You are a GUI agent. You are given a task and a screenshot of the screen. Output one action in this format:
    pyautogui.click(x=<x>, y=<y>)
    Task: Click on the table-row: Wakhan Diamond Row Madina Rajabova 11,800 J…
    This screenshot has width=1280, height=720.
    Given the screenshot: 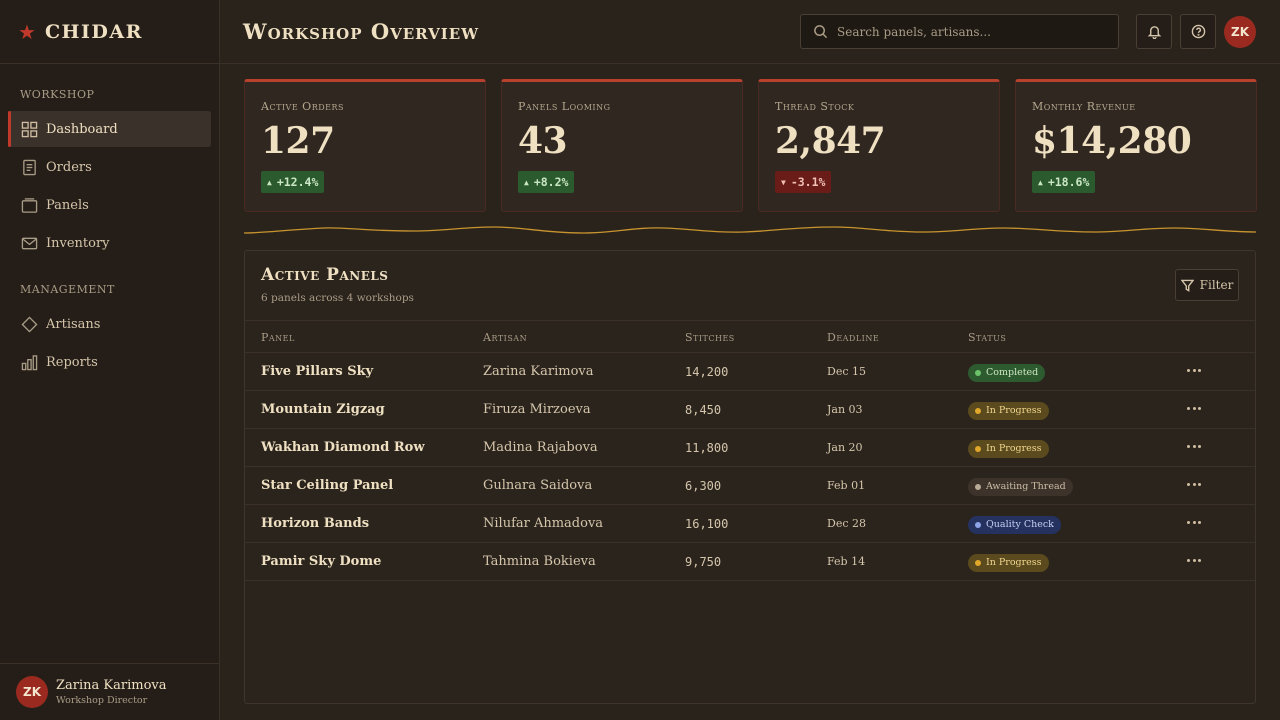 What is the action you would take?
    pyautogui.click(x=750, y=448)
    